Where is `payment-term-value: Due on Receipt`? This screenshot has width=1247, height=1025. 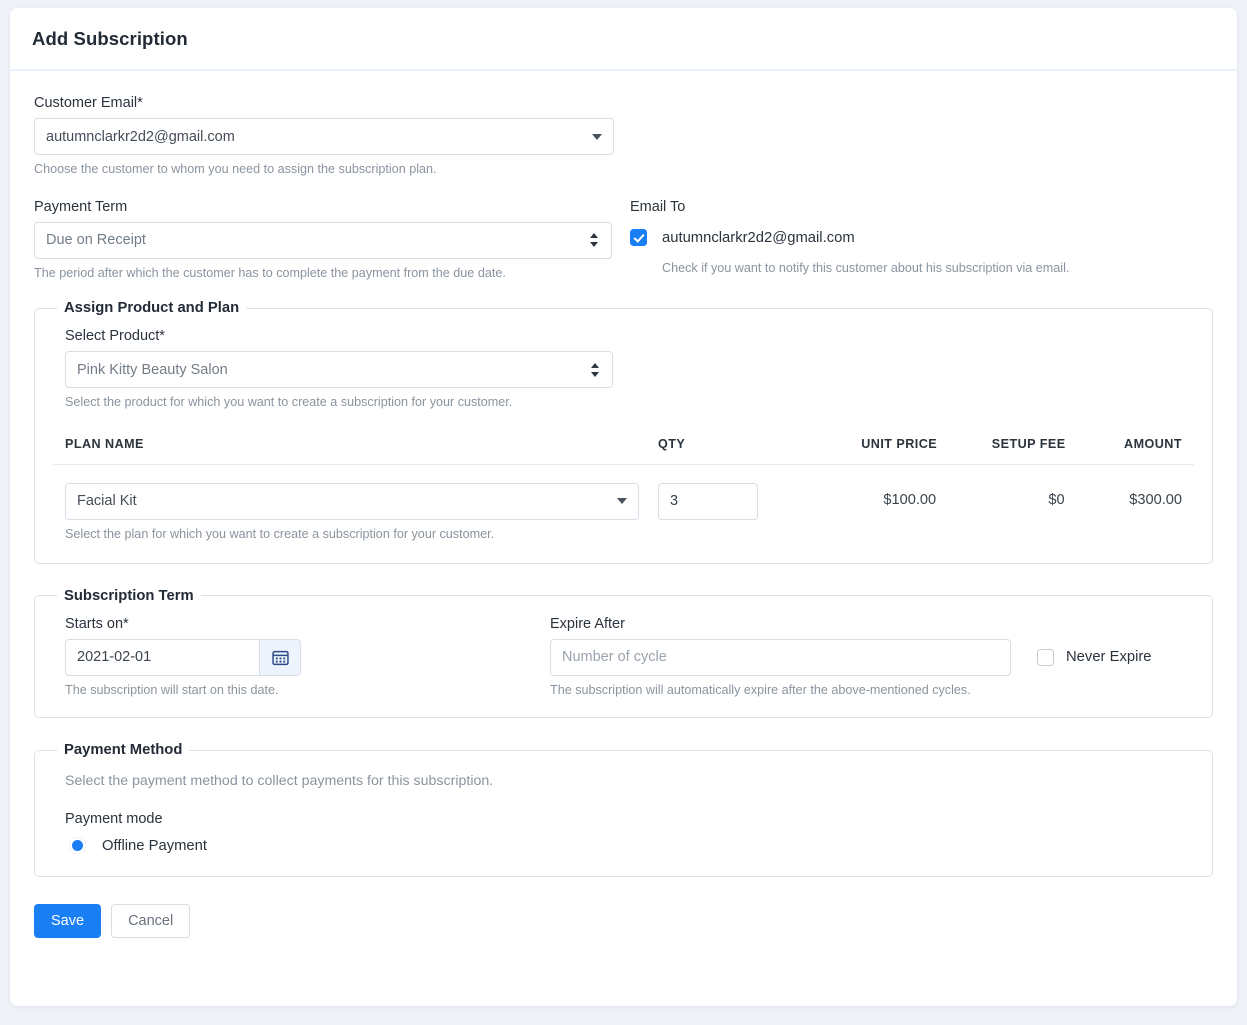
payment-term-value: Due on Receipt is located at coordinates (96, 240).